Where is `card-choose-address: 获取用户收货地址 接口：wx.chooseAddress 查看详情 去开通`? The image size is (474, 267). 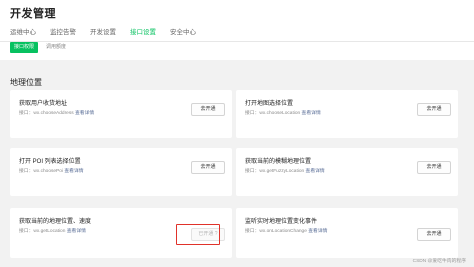 card-choose-address: 获取用户收货地址 接口：wx.chooseAddress 查看详情 去开通 is located at coordinates (121, 114).